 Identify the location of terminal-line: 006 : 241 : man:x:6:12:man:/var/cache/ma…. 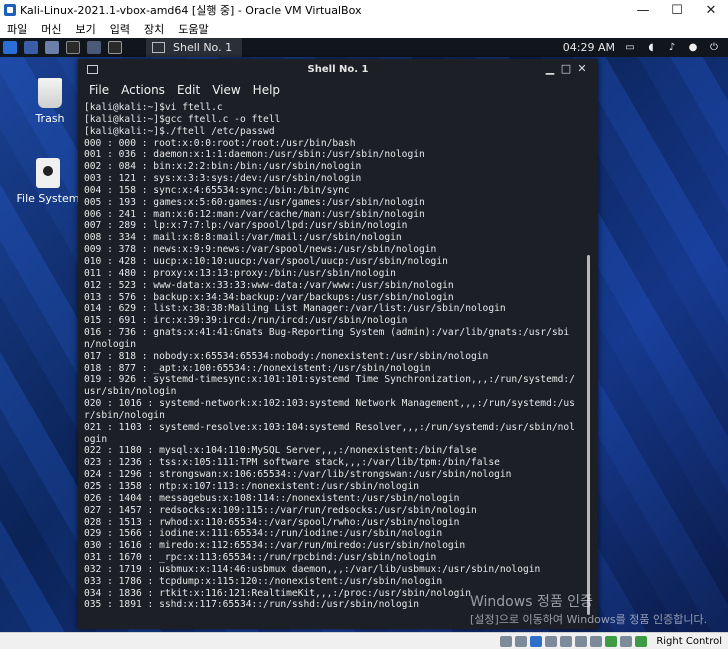
(254, 214).